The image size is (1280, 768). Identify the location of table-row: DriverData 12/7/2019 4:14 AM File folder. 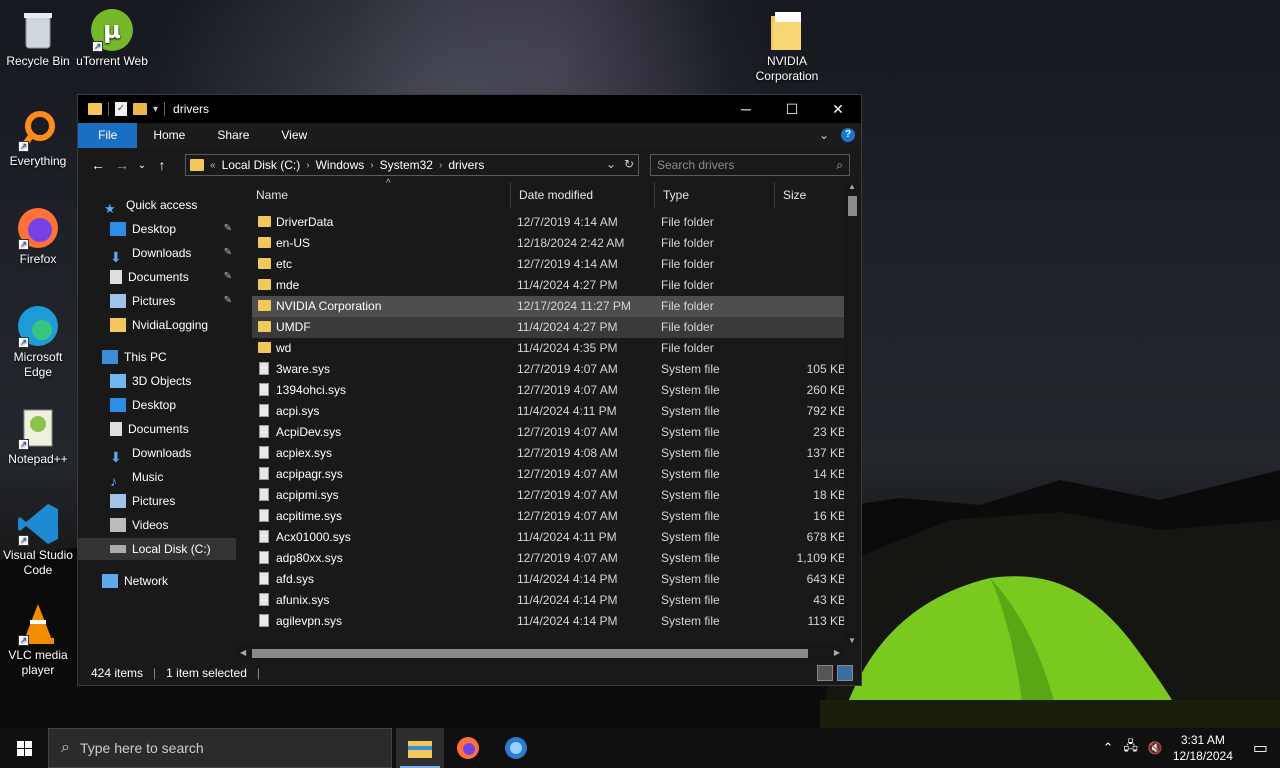
(549, 222).